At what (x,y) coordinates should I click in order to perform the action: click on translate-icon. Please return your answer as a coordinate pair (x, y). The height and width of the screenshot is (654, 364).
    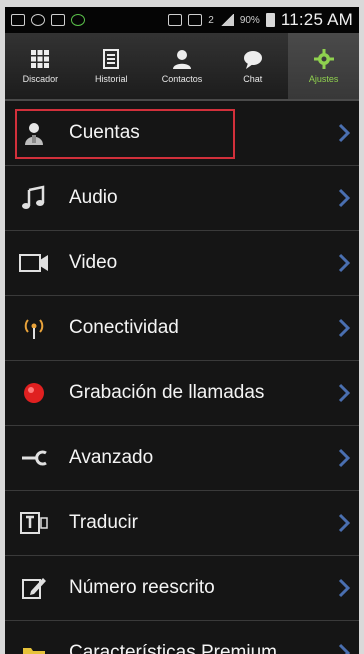
    Looking at the image, I should click on (34, 523).